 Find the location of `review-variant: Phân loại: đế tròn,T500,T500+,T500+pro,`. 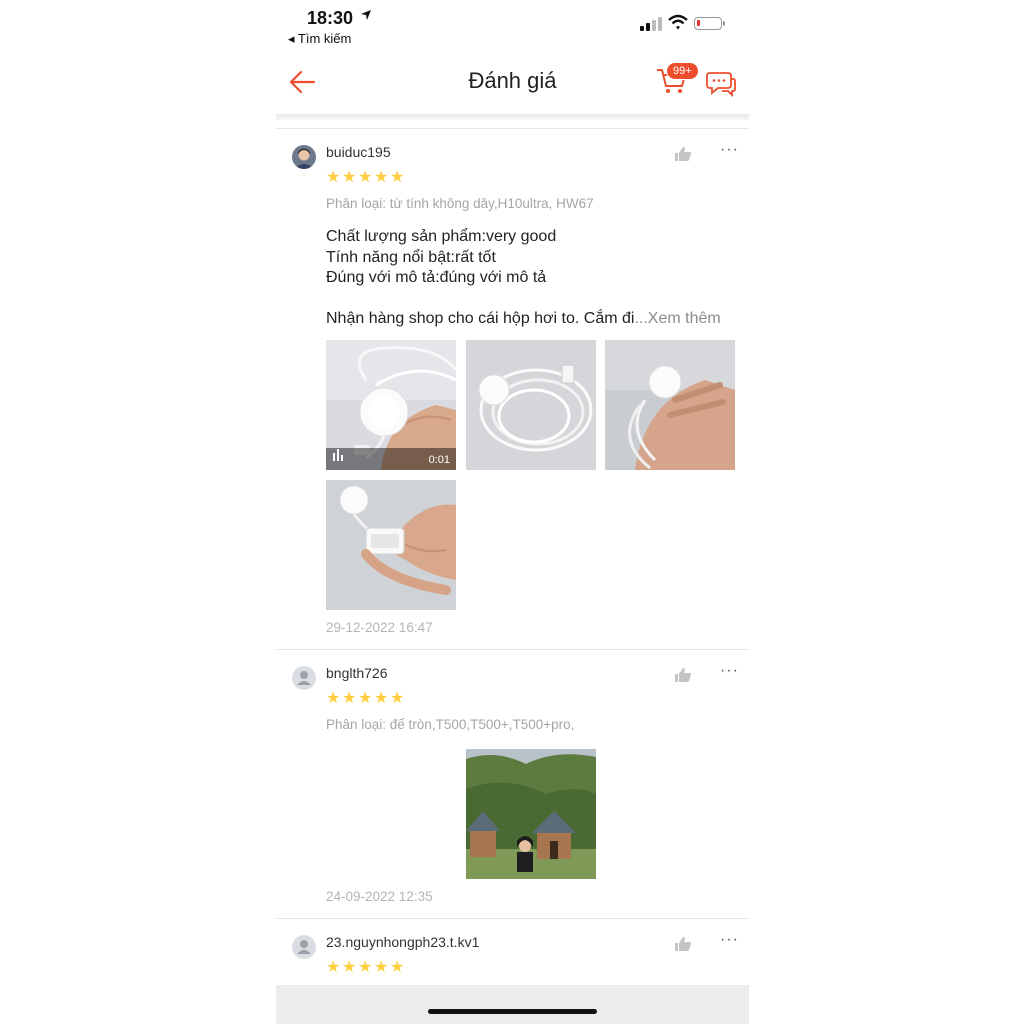

review-variant: Phân loại: đế tròn,T500,T500+,T500+pro, is located at coordinates (450, 724).